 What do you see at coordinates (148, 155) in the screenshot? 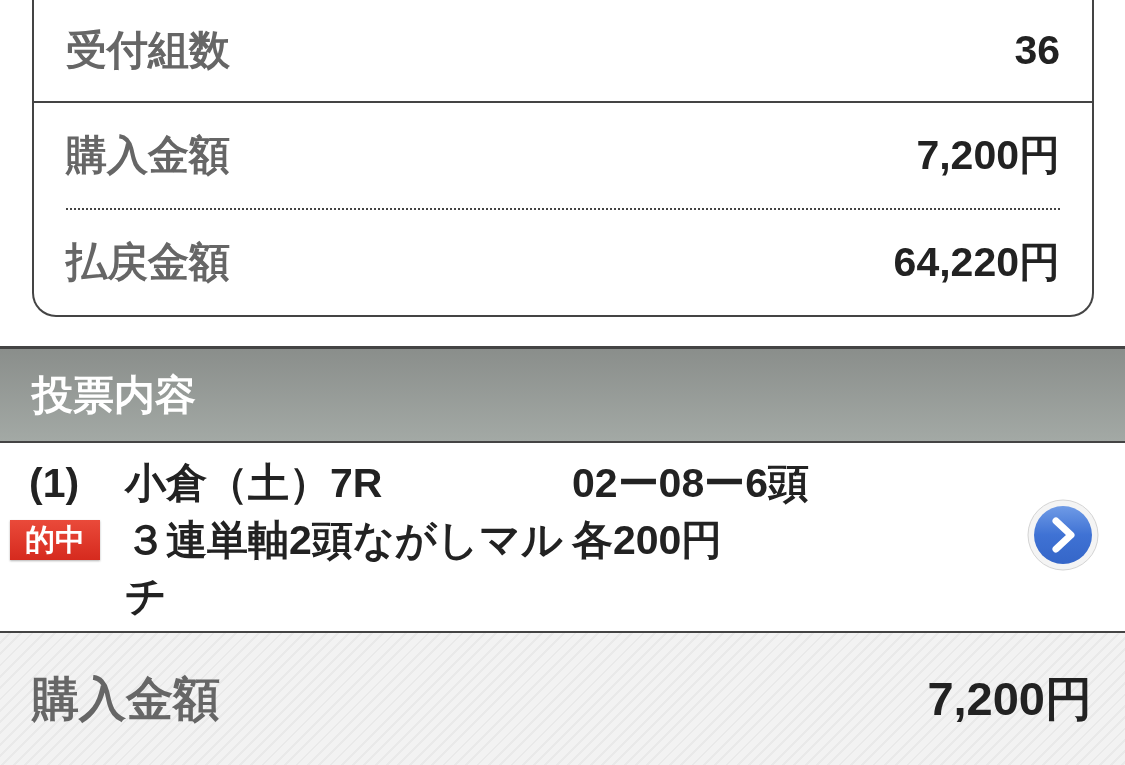
I see `summary-label: 購入金額` at bounding box center [148, 155].